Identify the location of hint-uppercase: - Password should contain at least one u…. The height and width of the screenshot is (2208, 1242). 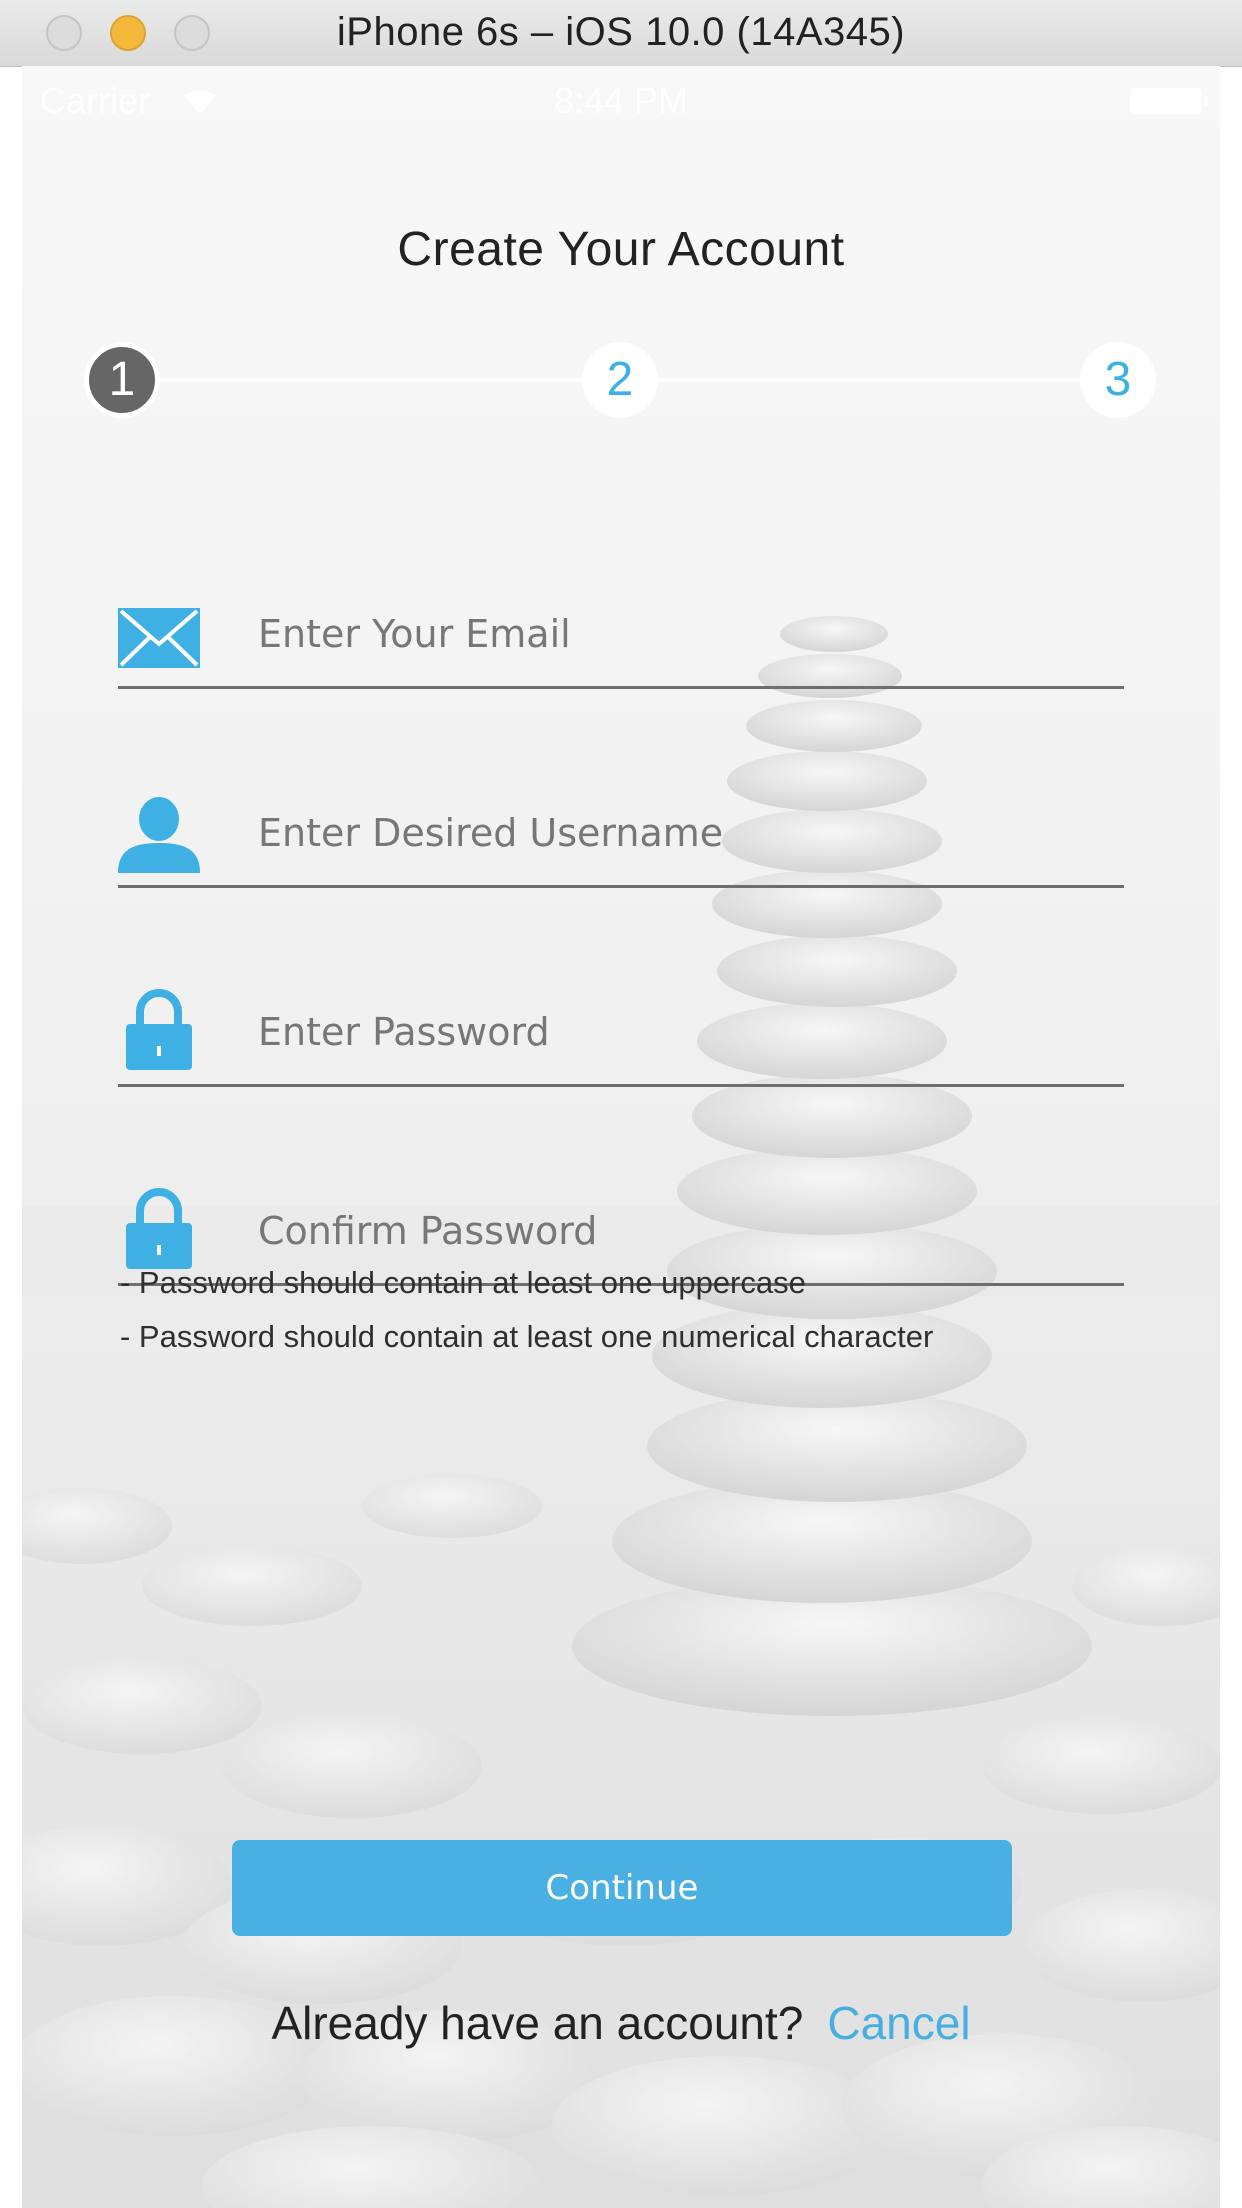
(463, 1282).